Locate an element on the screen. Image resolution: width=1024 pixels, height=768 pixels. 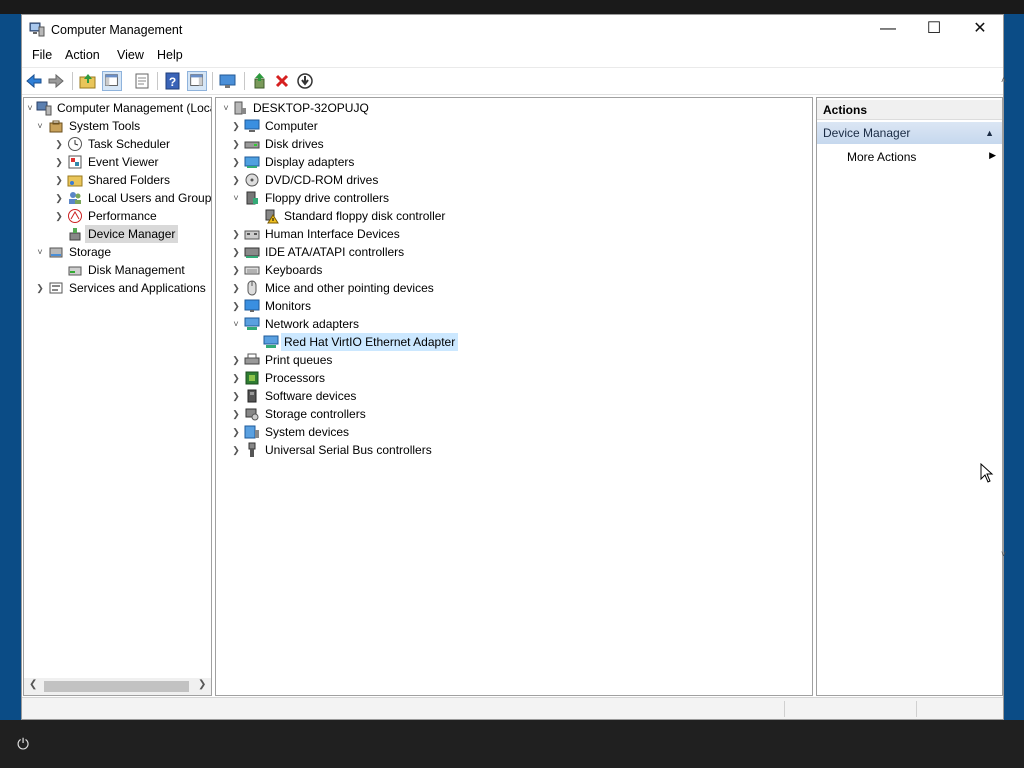
minimize-button: — is located at coordinates (888, 30).